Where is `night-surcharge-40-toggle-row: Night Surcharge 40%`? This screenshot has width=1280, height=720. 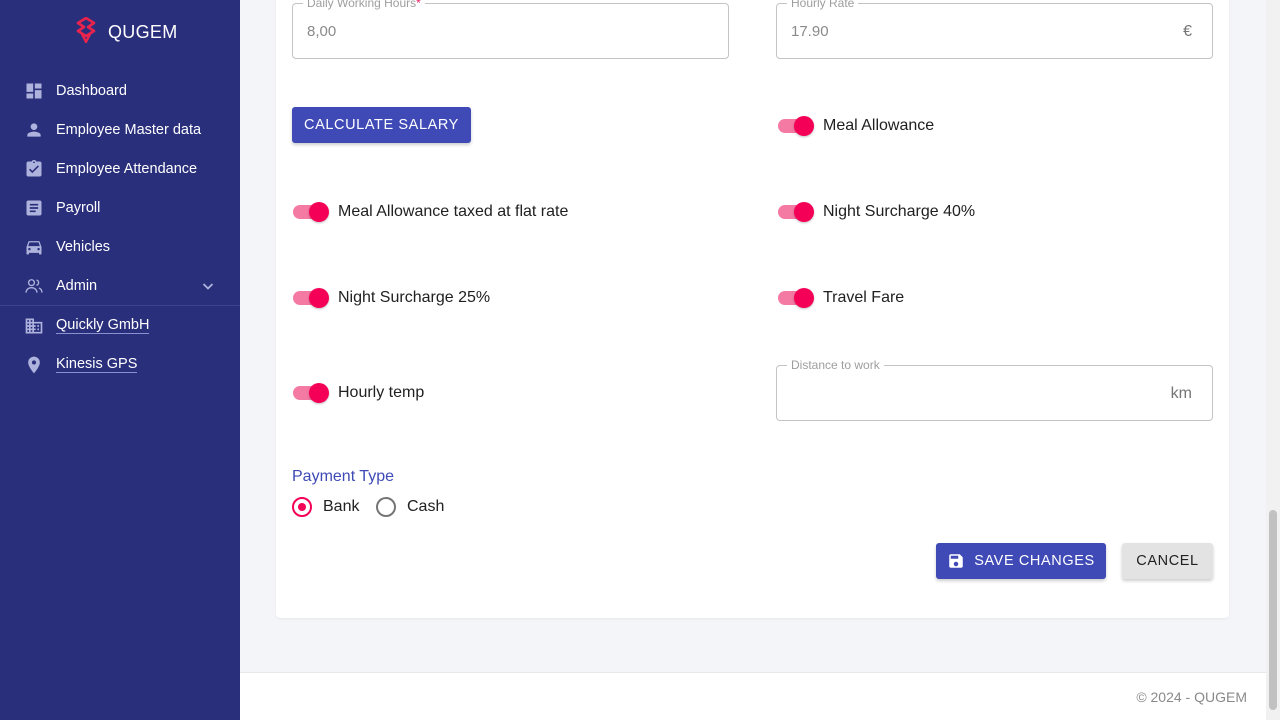 night-surcharge-40-toggle-row: Night Surcharge 40% is located at coordinates (875, 212).